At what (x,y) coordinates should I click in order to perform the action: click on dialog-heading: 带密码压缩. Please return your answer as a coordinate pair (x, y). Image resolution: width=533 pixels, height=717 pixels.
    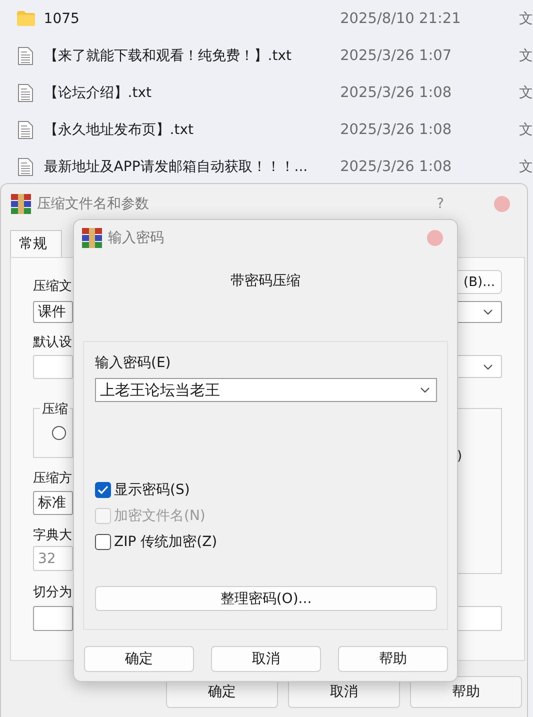
    Looking at the image, I should click on (266, 281).